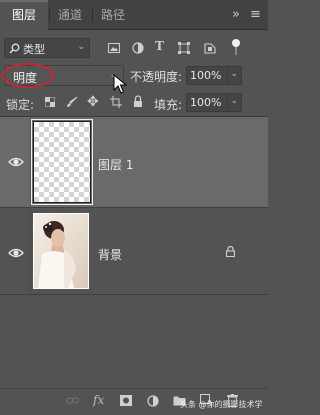 The height and width of the screenshot is (415, 320). I want to click on link-icon, so click(72, 401).